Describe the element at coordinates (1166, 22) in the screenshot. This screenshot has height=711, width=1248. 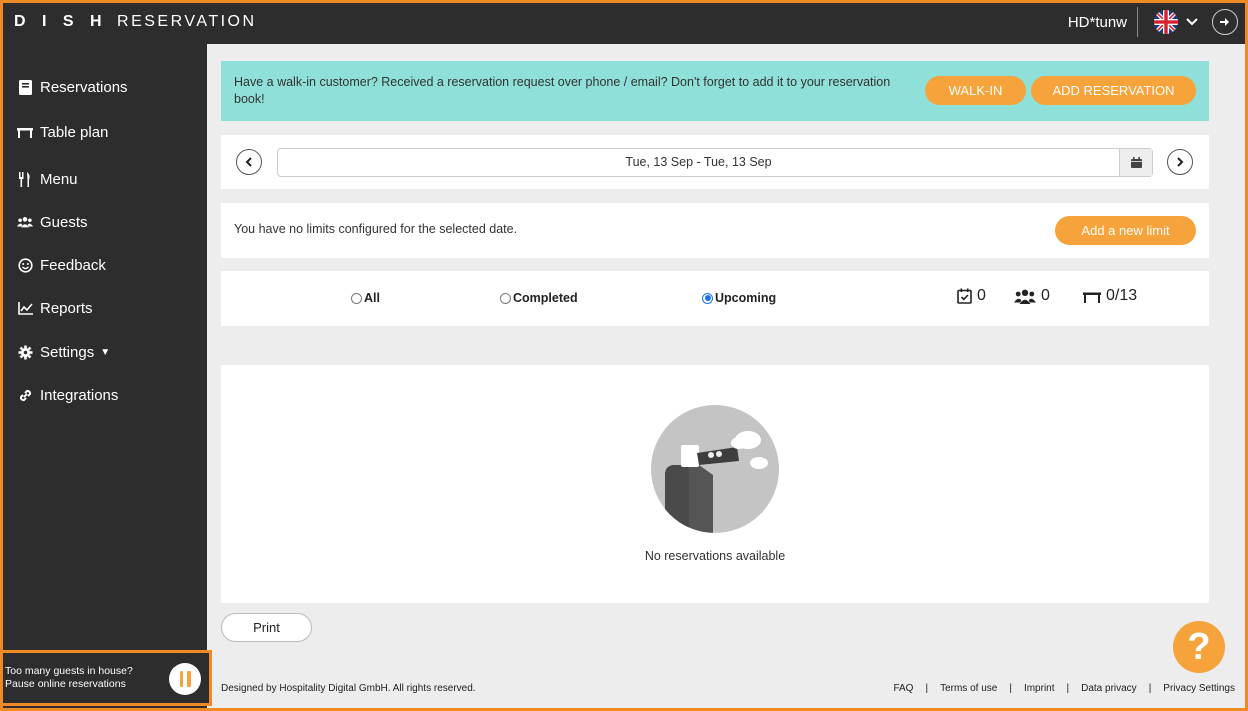
I see `uk-flag-icon` at that location.